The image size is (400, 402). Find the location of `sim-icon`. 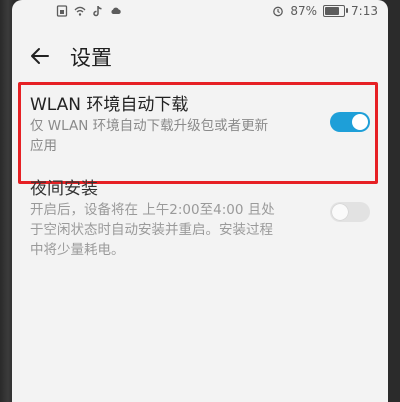

sim-icon is located at coordinates (62, 11).